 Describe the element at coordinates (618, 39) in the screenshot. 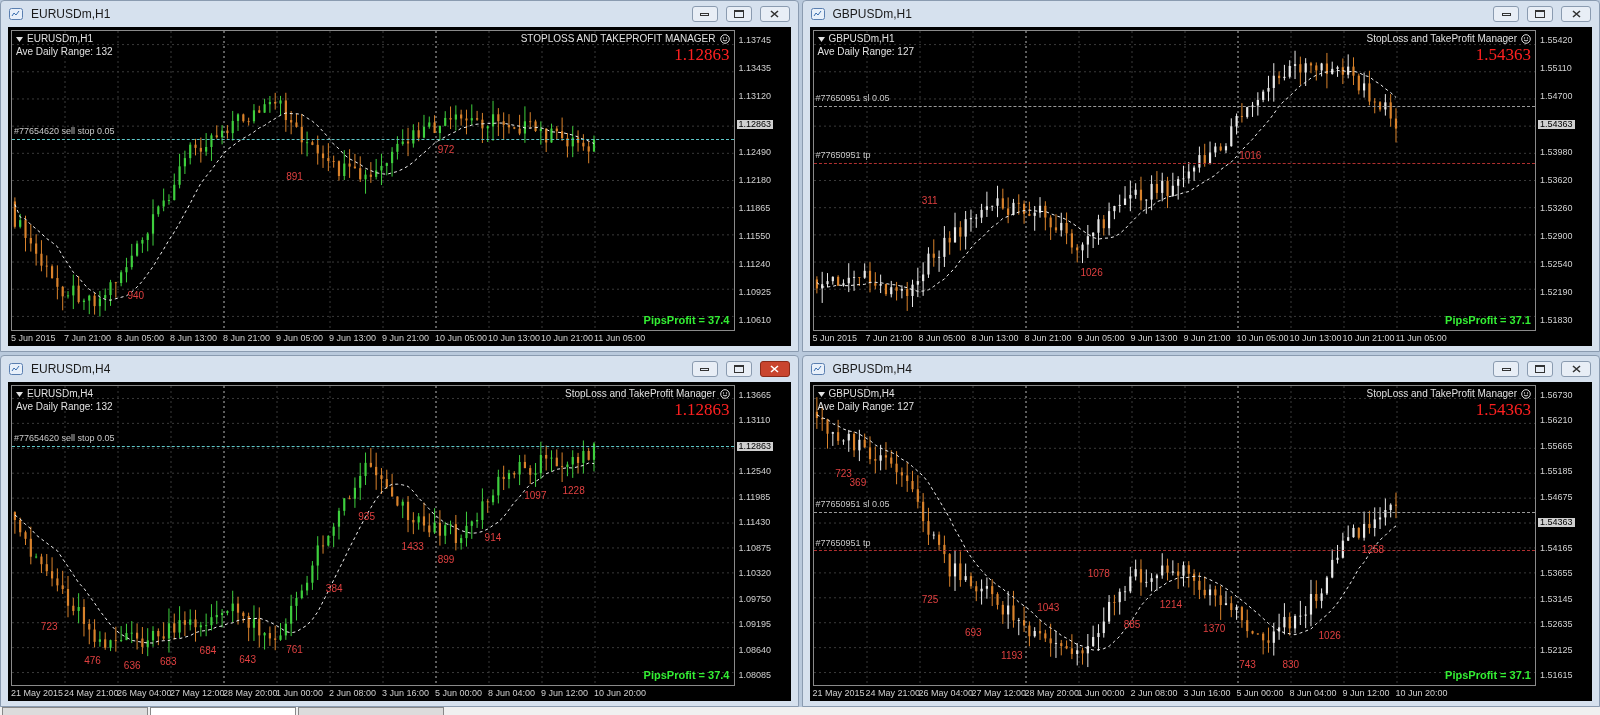

I see `manager-title: STOPLOSS AND TAKEPROFIT MANAGER` at that location.